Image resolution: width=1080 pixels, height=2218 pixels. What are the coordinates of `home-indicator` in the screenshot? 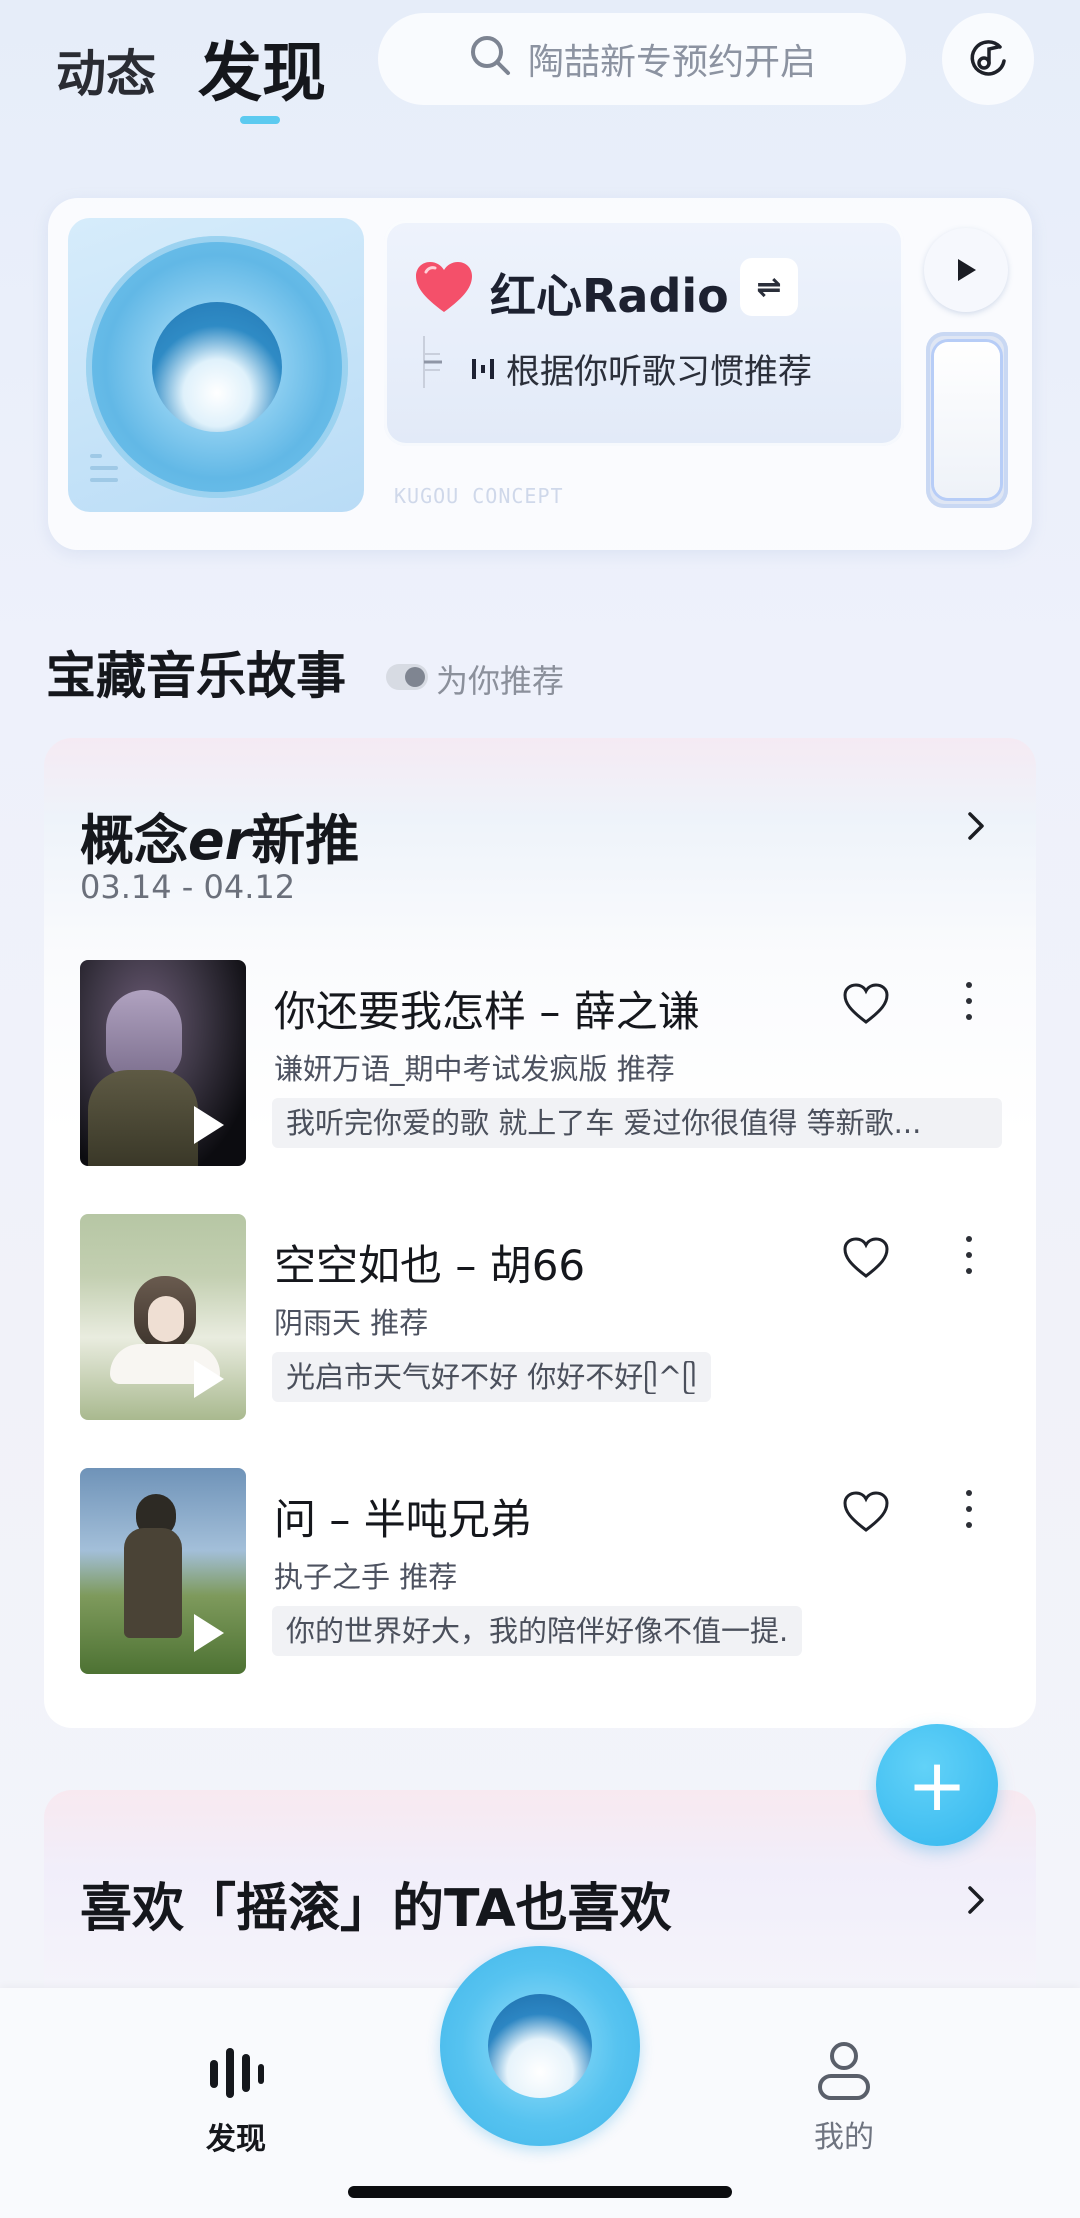 It's located at (540, 2192).